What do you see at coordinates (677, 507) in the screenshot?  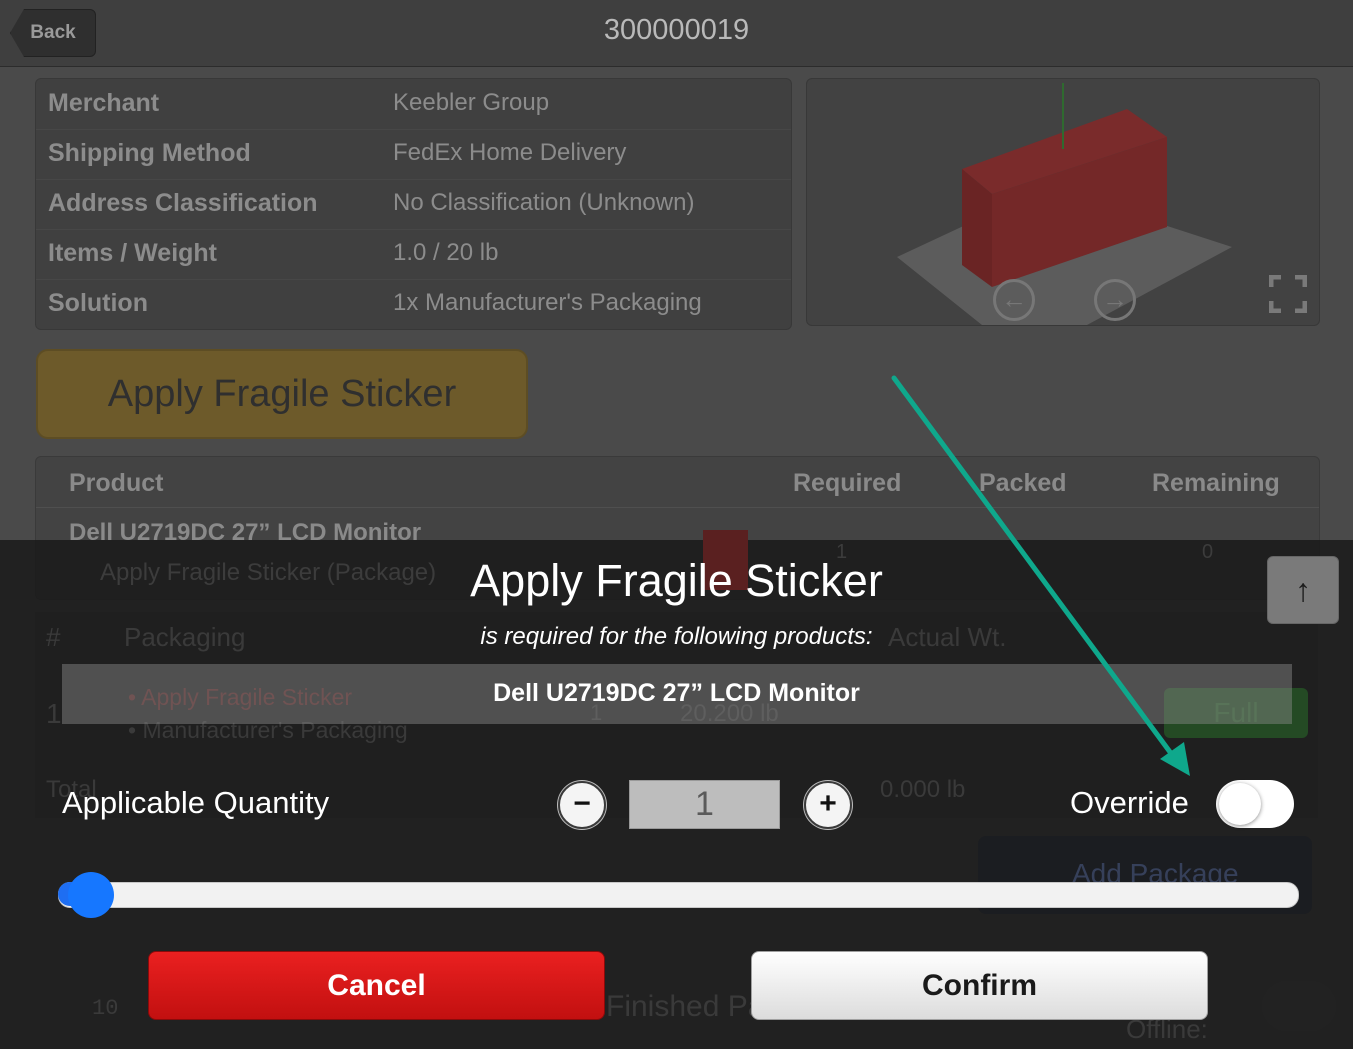 I see `divider` at bounding box center [677, 507].